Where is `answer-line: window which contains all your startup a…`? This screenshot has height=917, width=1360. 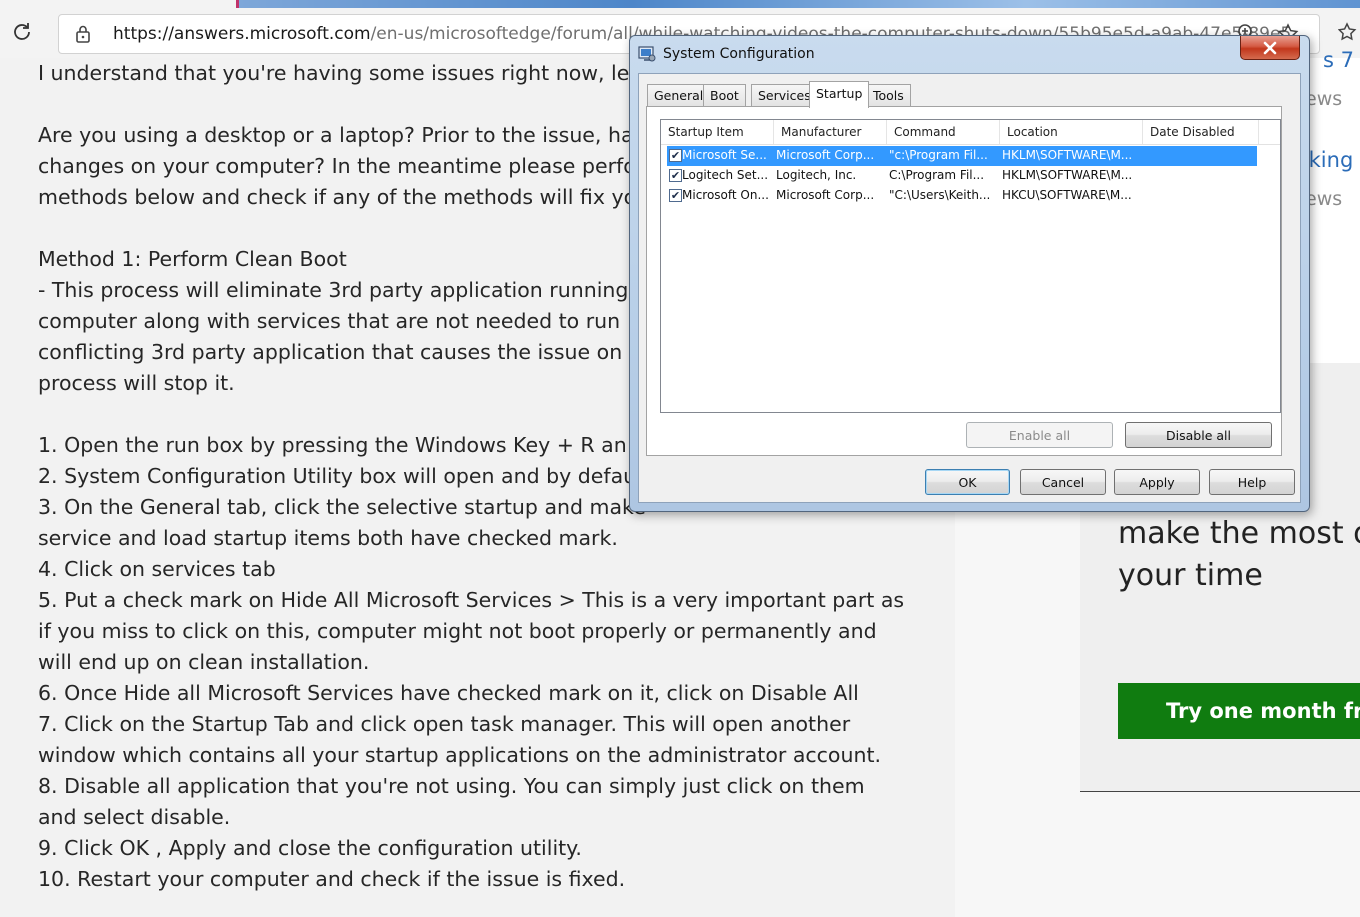
answer-line: window which contains all your startup a… is located at coordinates (460, 755).